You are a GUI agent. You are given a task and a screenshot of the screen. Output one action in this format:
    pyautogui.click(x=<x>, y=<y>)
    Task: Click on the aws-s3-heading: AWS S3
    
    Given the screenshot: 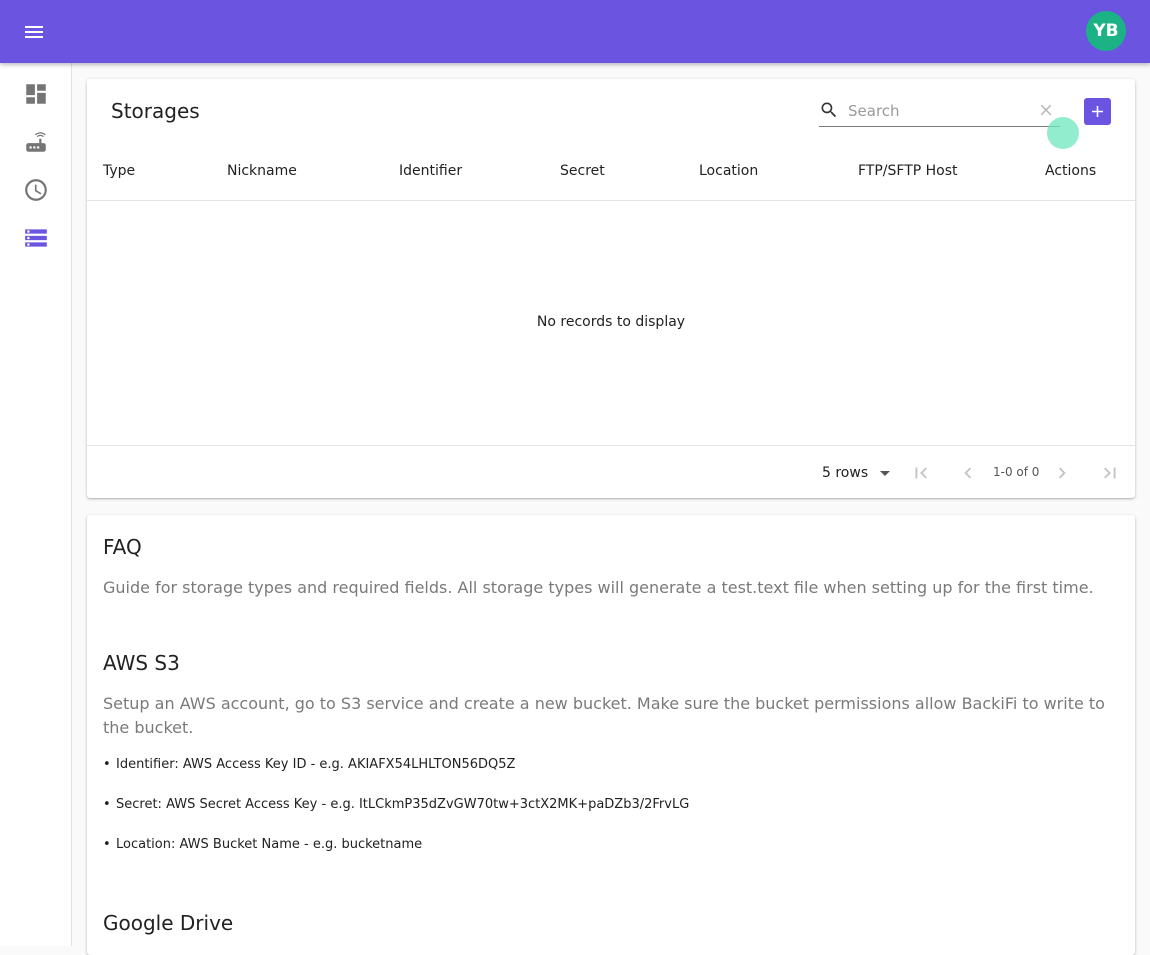 What is the action you would take?
    pyautogui.click(x=141, y=663)
    